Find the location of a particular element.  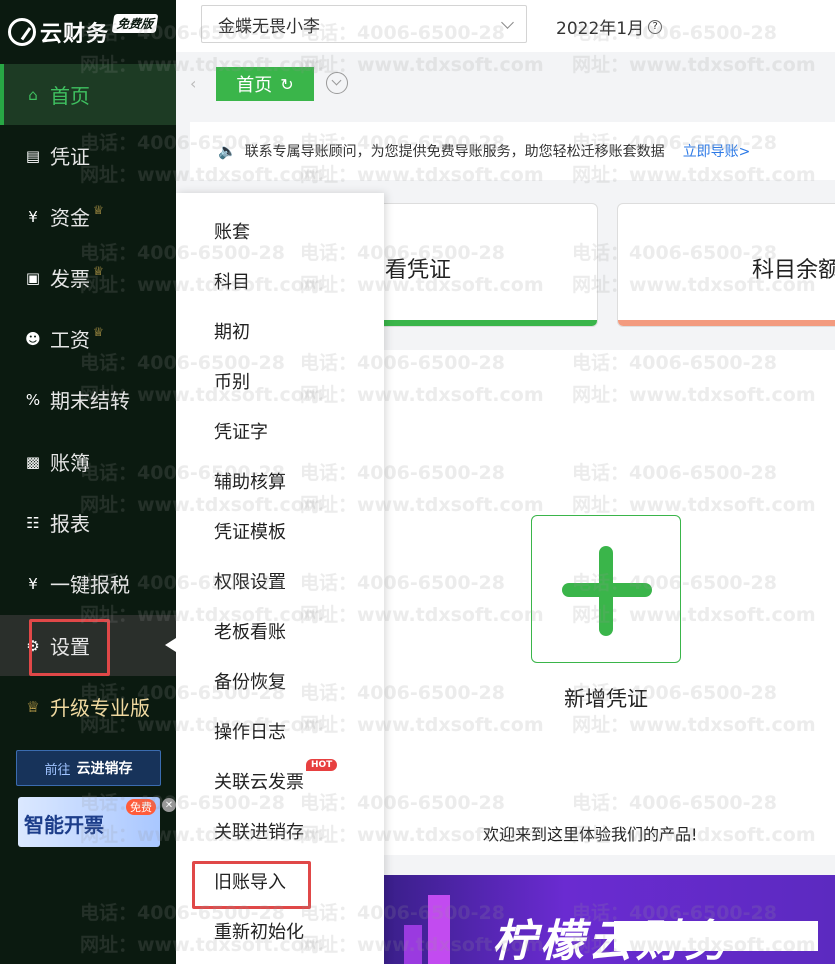

sidebar-item-period-end: % 期末结转 is located at coordinates (88, 399).